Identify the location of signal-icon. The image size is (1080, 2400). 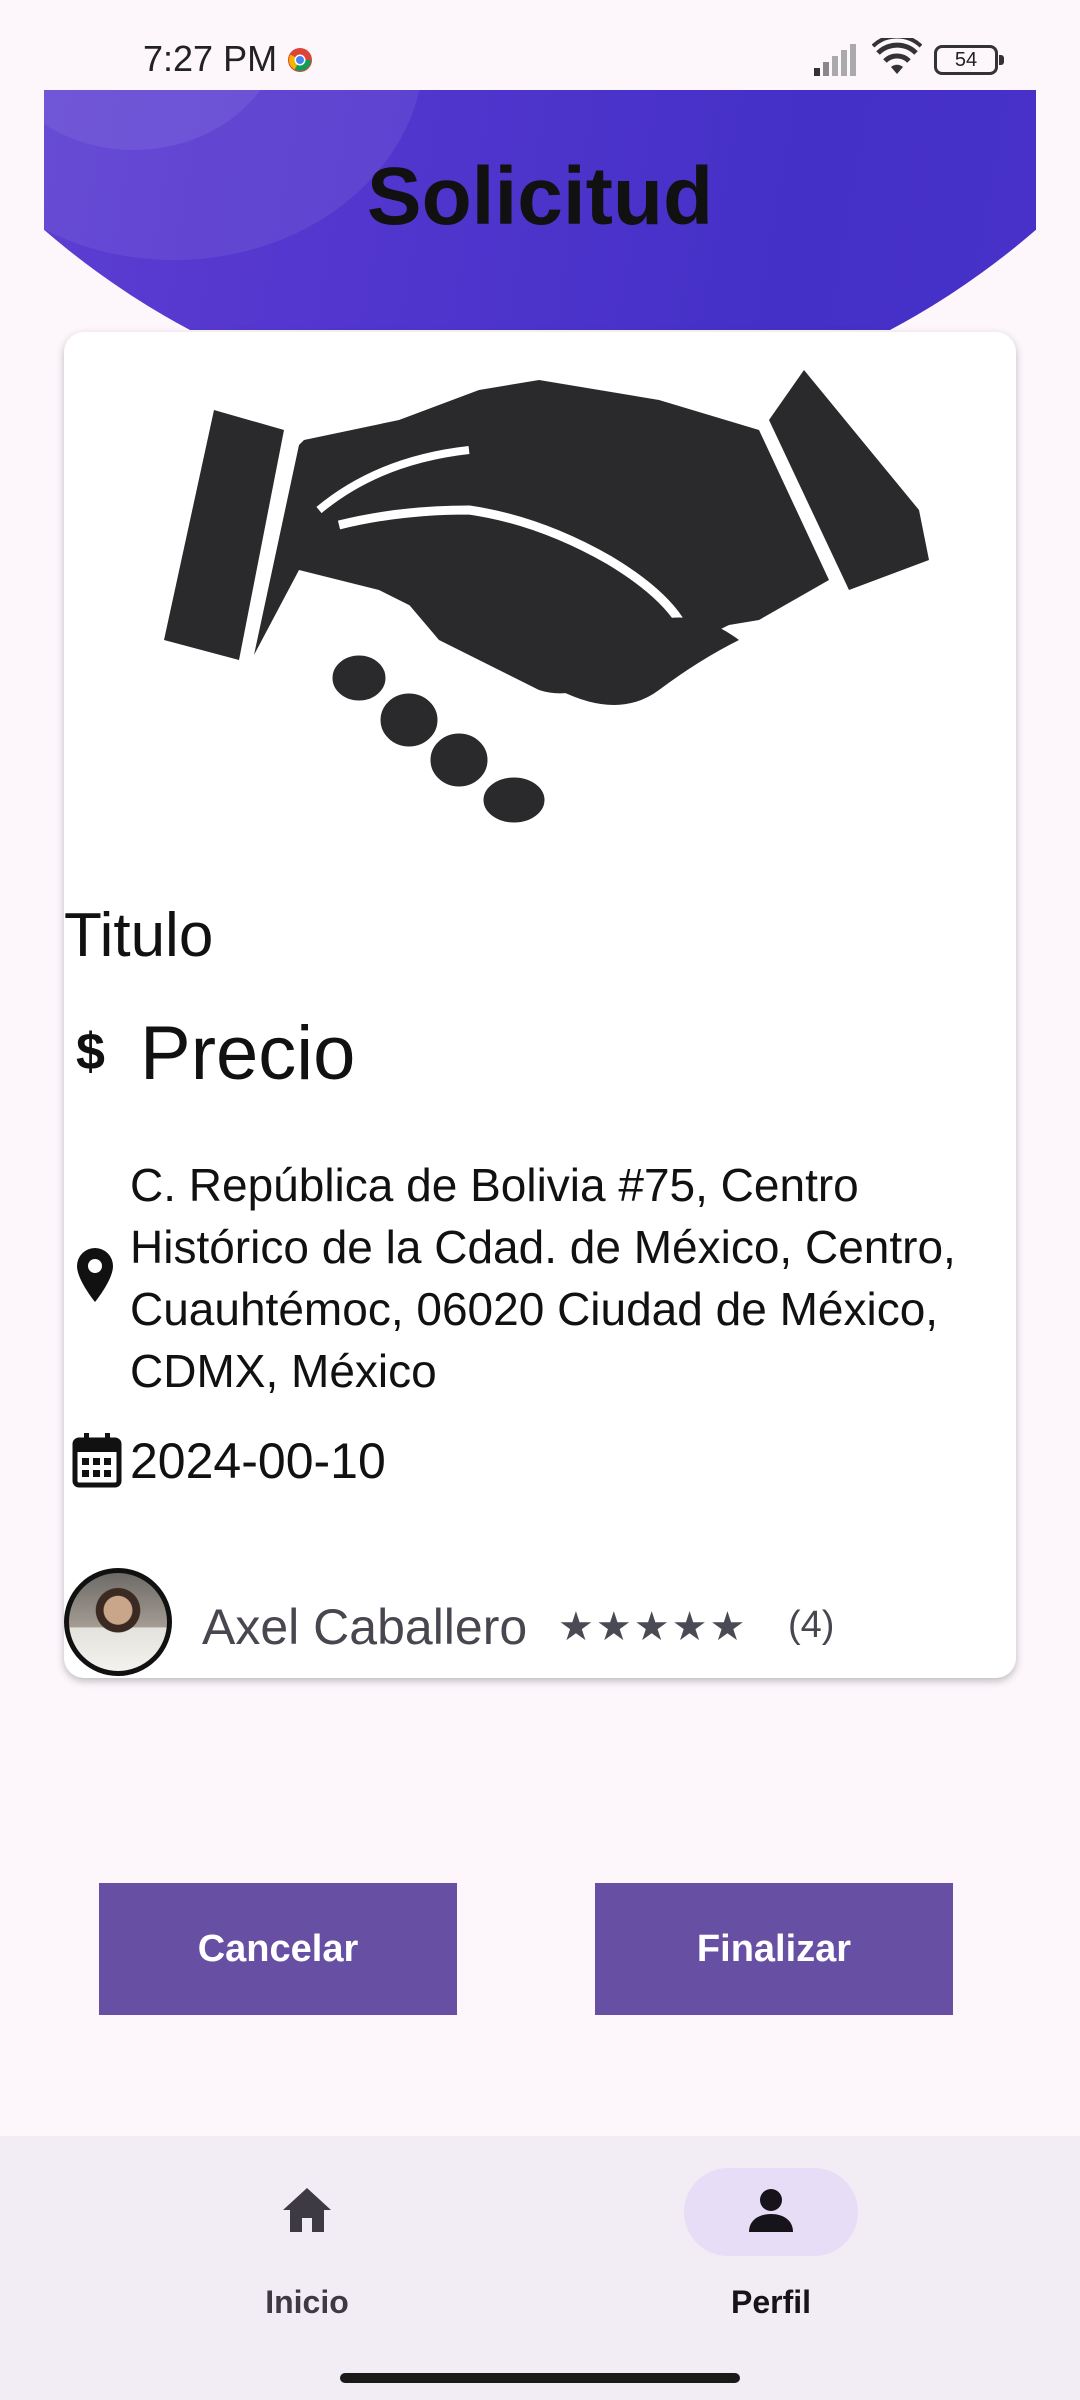
(835, 60).